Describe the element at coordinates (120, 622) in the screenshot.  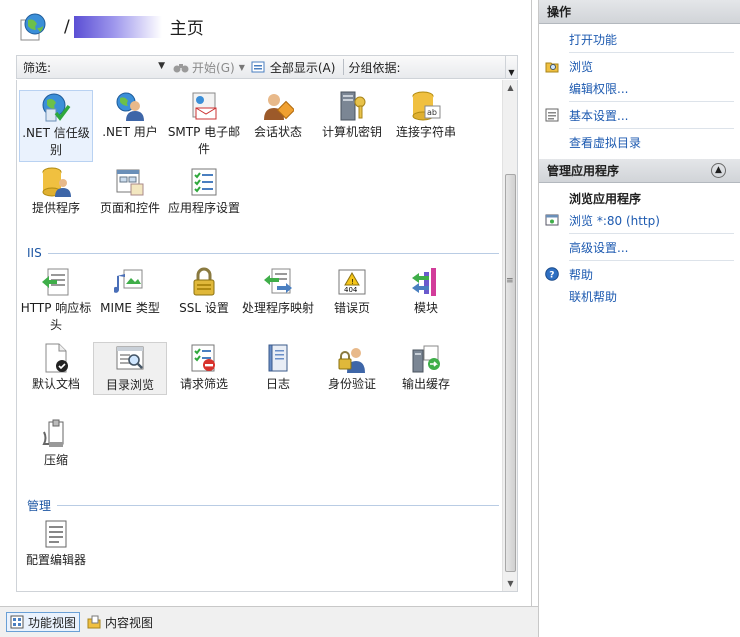
I see `content-view-tab: 内容视图` at that location.